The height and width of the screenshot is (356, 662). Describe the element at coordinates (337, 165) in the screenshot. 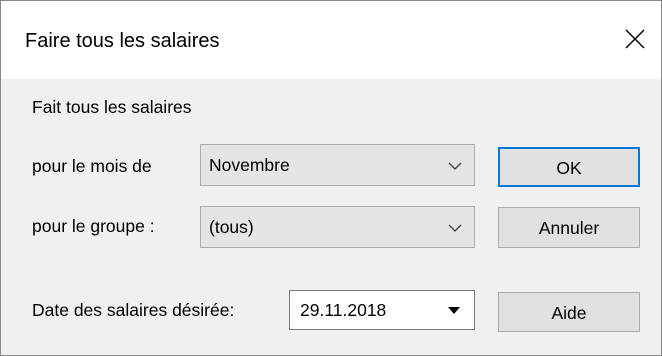

I see `month-select: Novembre` at that location.